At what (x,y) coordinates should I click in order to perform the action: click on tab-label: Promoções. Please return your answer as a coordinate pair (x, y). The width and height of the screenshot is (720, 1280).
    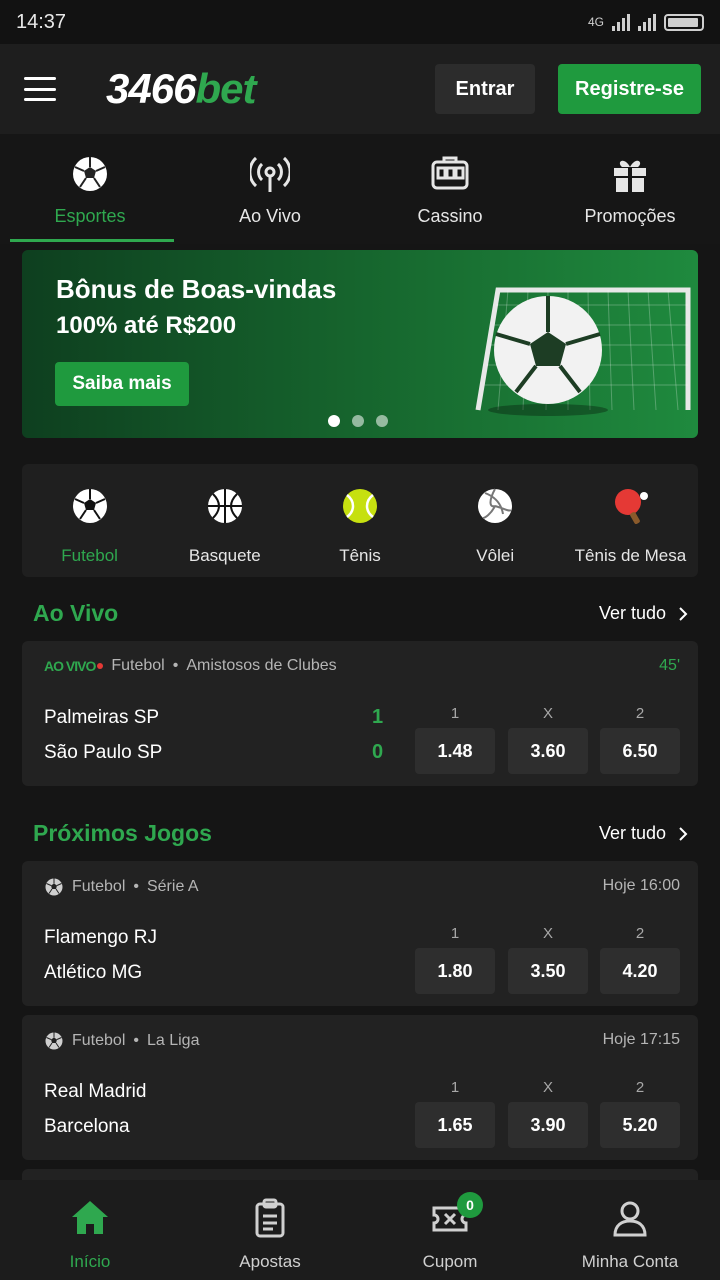
    Looking at the image, I should click on (630, 216).